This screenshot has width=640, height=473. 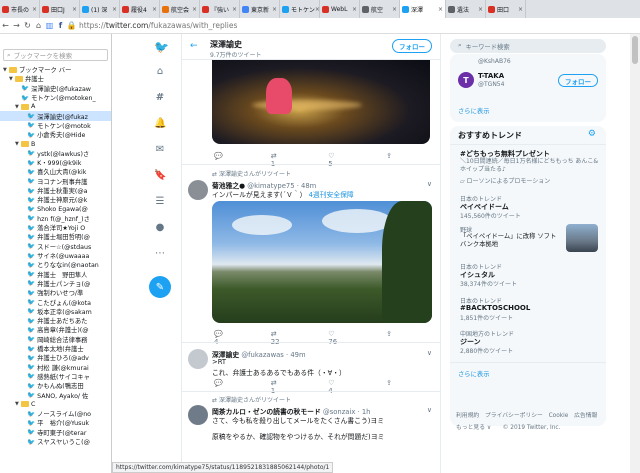 What do you see at coordinates (160, 97) in the screenshot?
I see `explore-hashtag-icon: #` at bounding box center [160, 97].